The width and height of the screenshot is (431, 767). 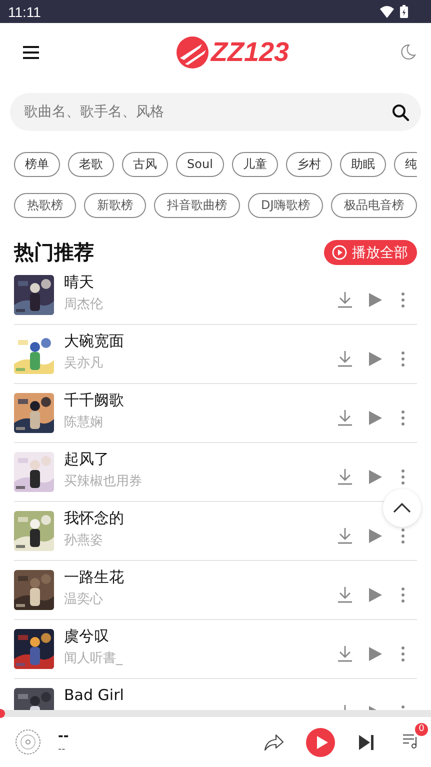 I want to click on wifi-icon, so click(x=387, y=12).